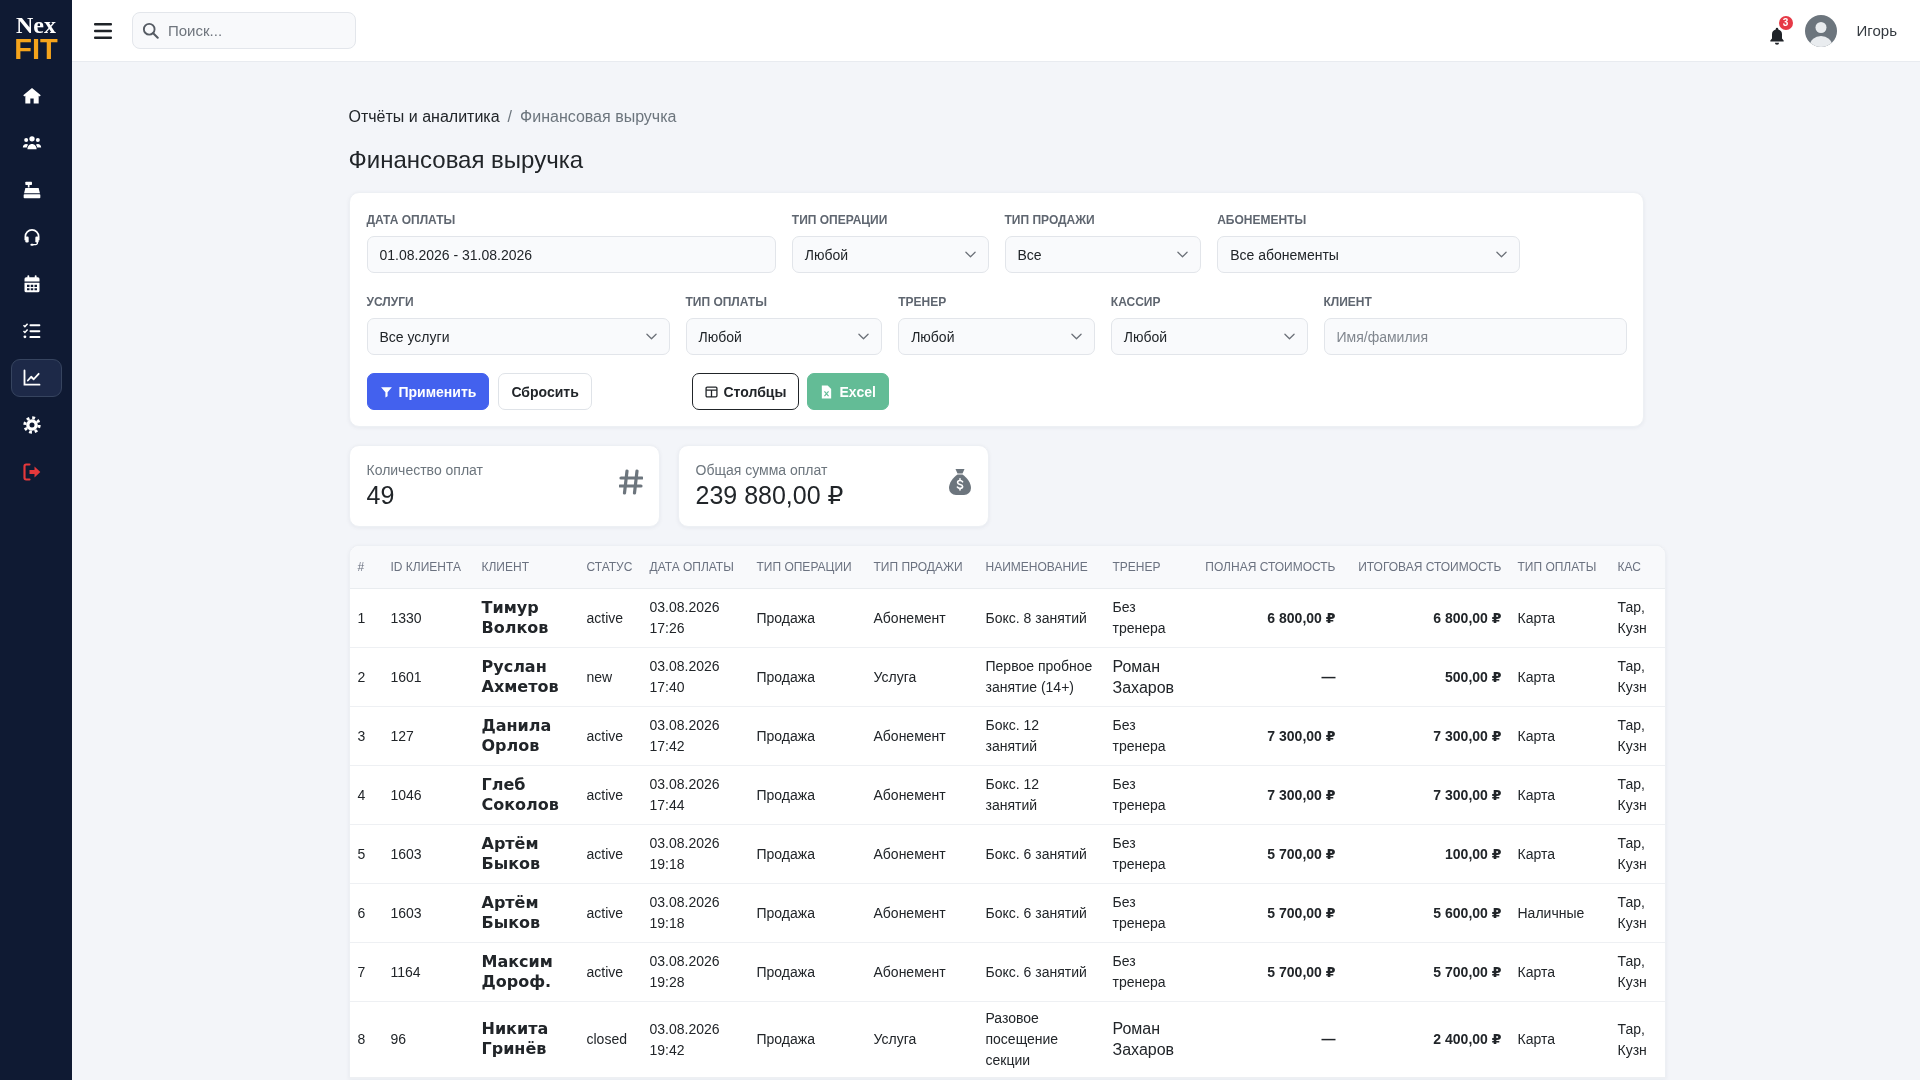 This screenshot has width=1920, height=1080. I want to click on column-header: ТИП ПРОДАЖИ, so click(918, 567).